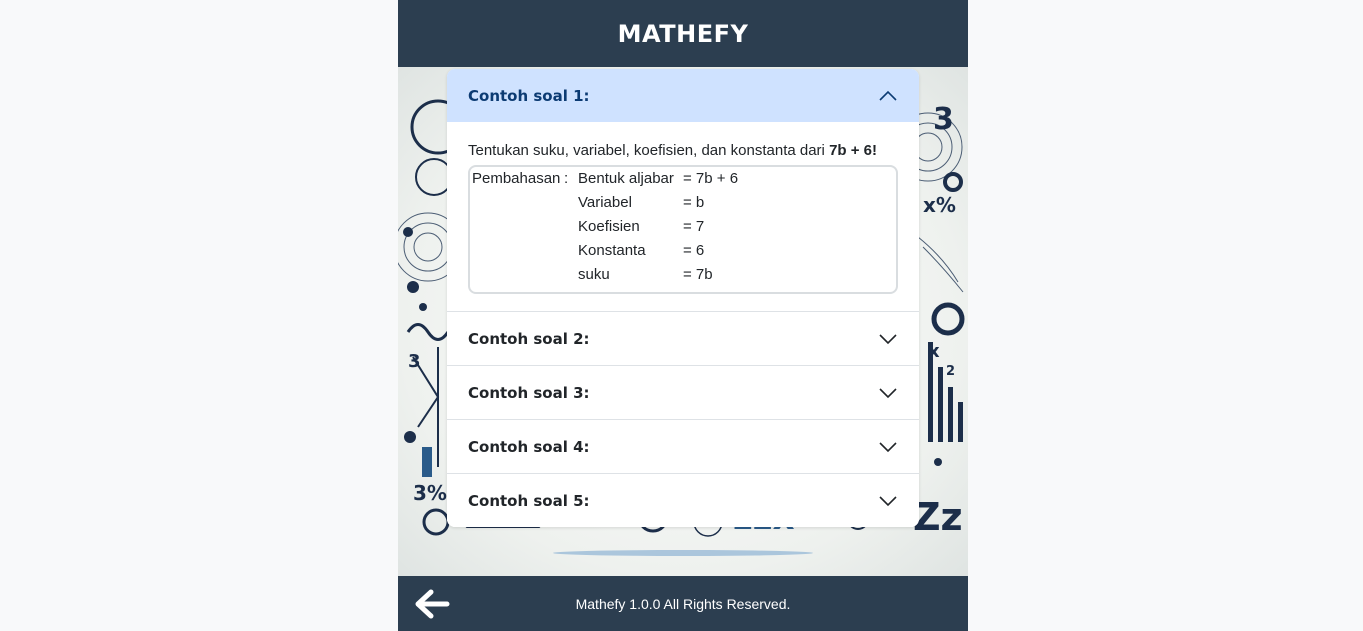  I want to click on solution-row: Pembahasan : Bentuk aljabar = 7b + 6, so click(605, 182).